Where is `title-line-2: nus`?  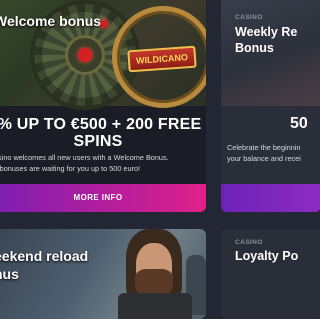
title-line-2: nus is located at coordinates (9, 274).